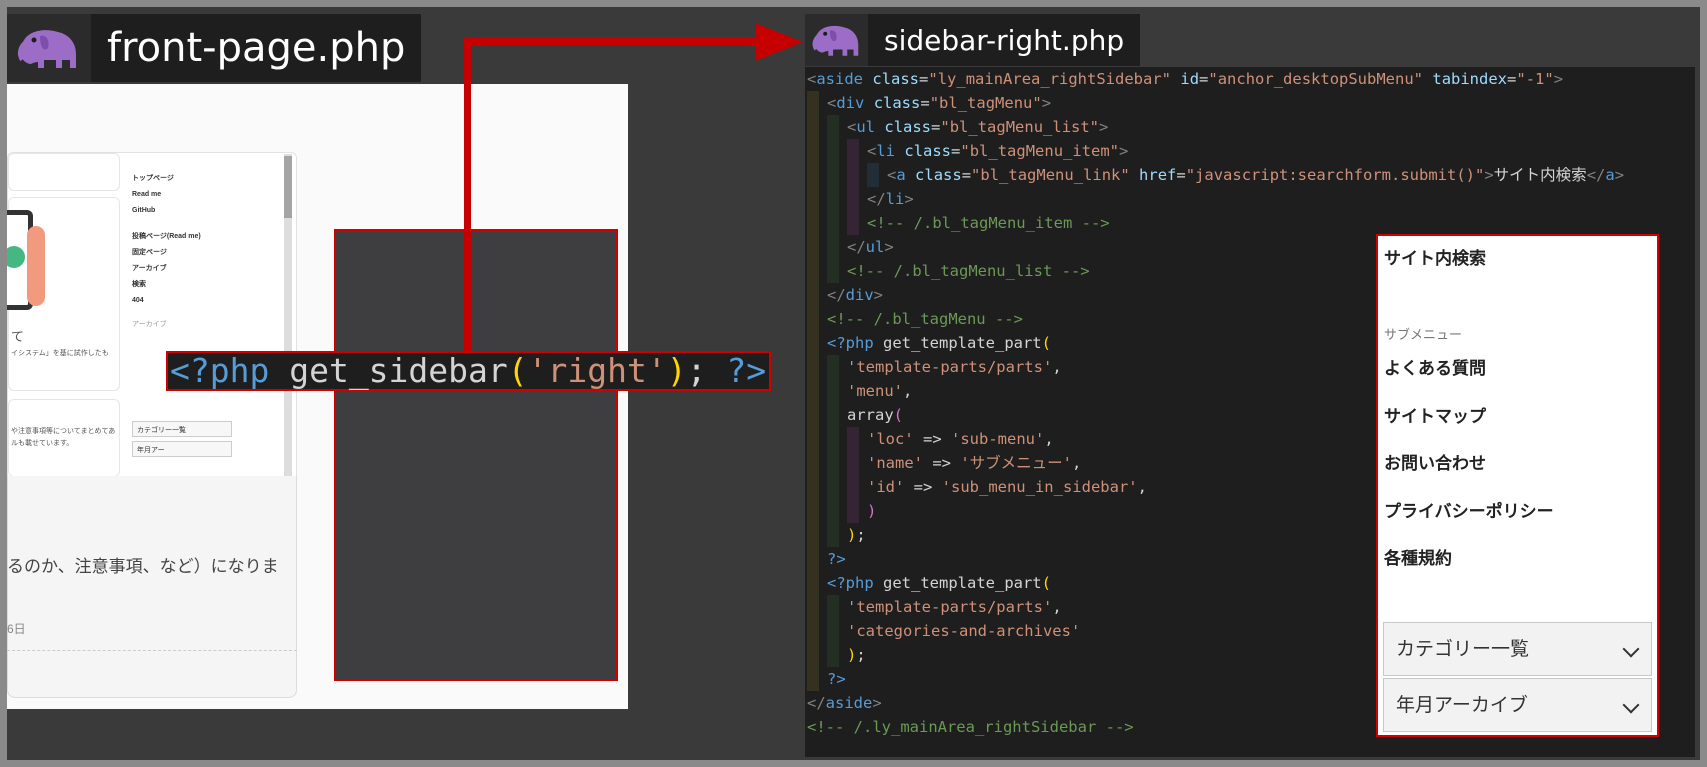 The image size is (1707, 767). Describe the element at coordinates (1004, 40) in the screenshot. I see `file-name: sidebar-right.php` at that location.